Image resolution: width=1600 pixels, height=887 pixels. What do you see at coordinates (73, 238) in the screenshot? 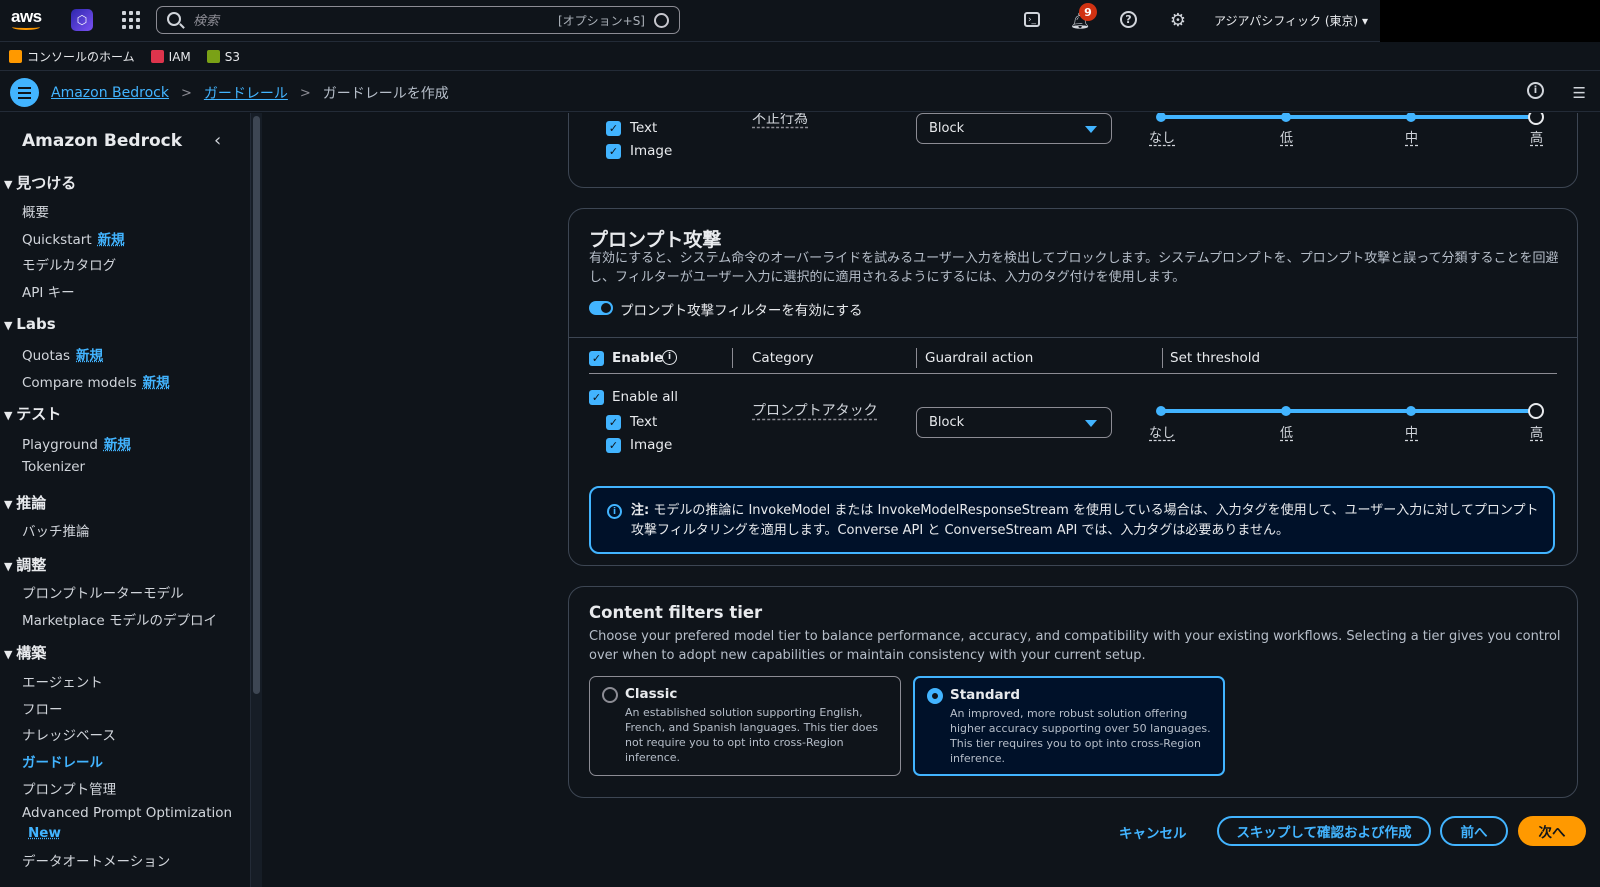
I see `sidebar-item-quickstart: Quickstart 新規` at bounding box center [73, 238].